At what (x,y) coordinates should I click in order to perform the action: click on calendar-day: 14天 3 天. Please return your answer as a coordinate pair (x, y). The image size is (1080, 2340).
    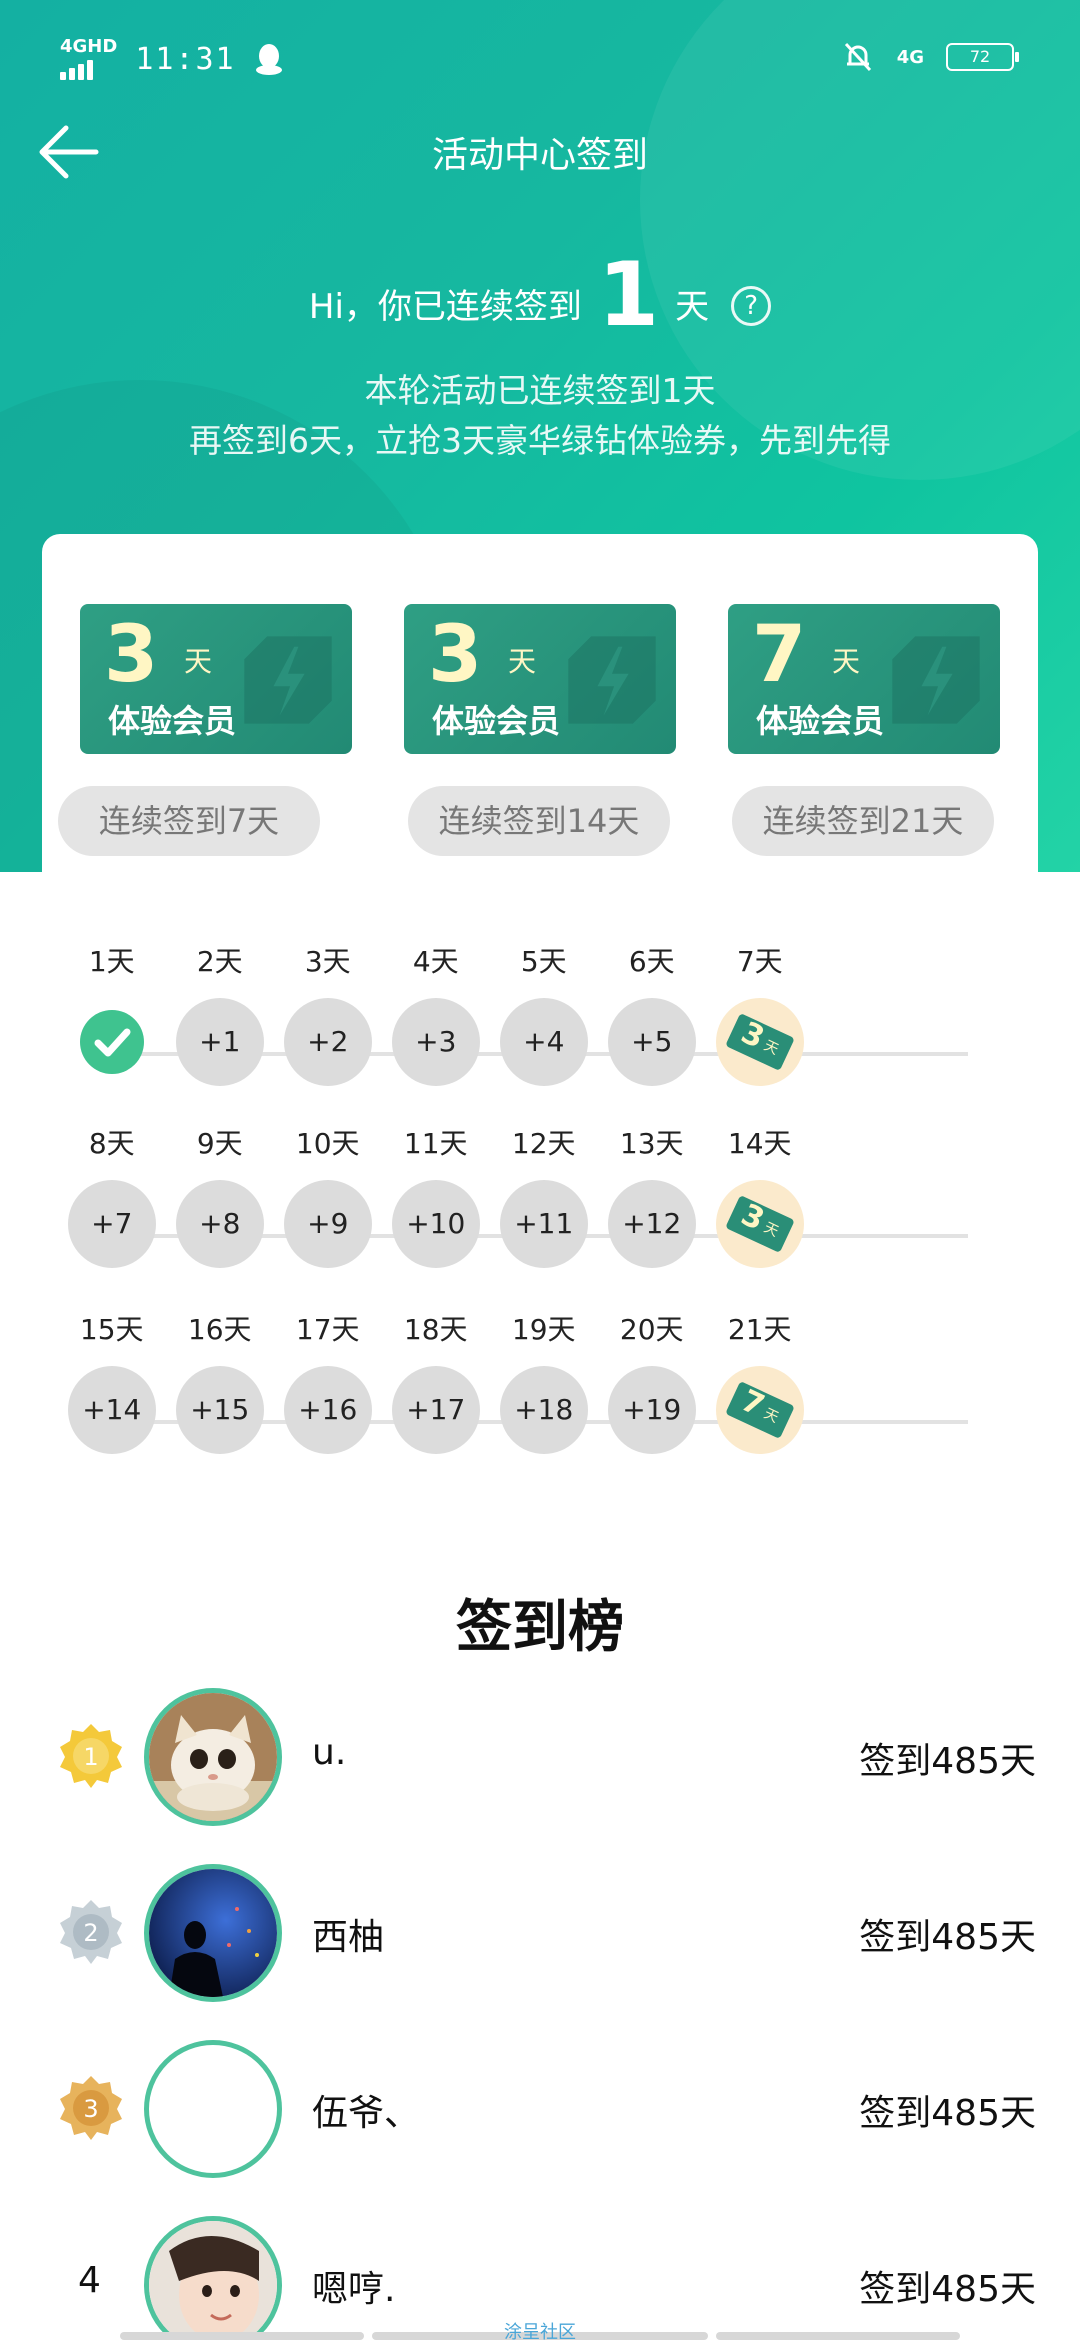
    Looking at the image, I should click on (760, 1195).